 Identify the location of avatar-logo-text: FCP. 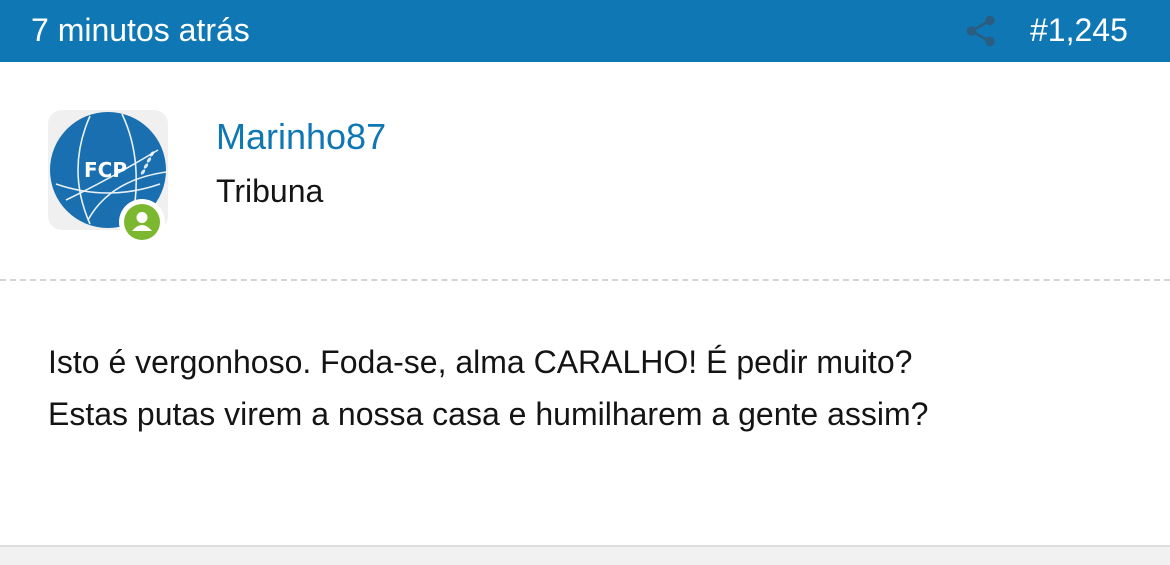
(105, 170).